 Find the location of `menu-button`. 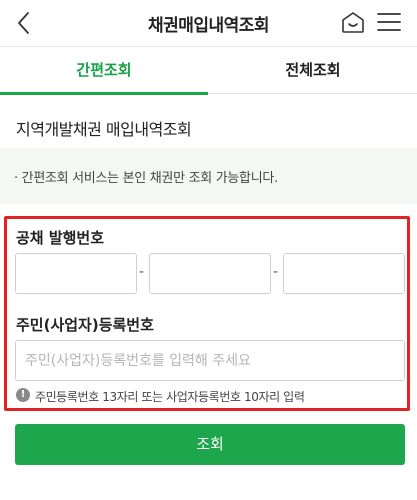

menu-button is located at coordinates (389, 22).